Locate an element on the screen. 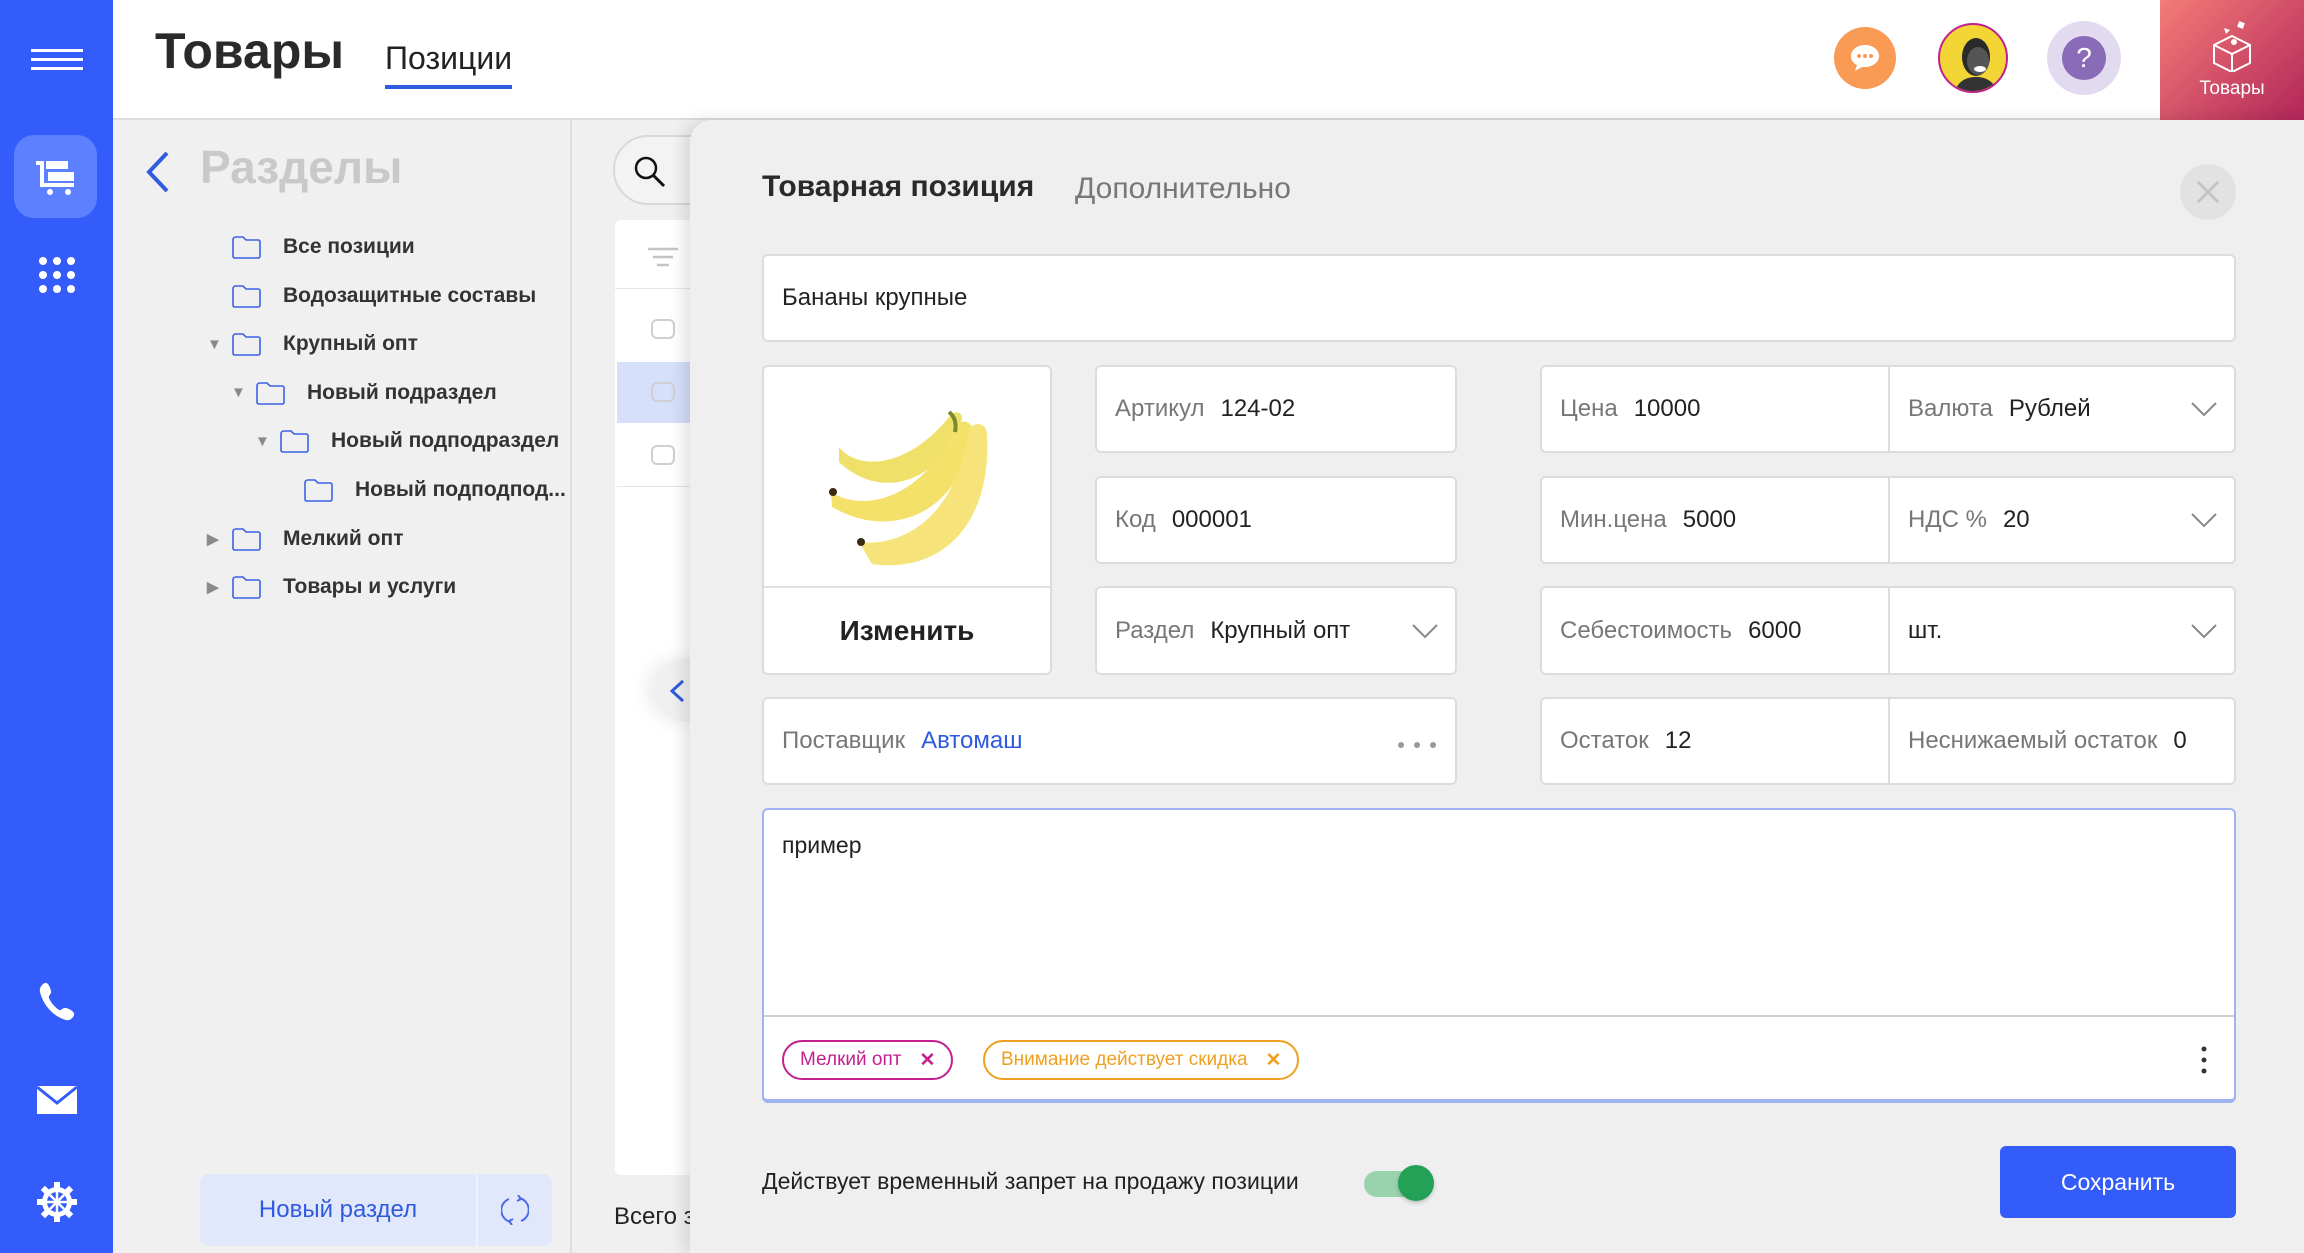  product-image-bananas is located at coordinates (908, 488).